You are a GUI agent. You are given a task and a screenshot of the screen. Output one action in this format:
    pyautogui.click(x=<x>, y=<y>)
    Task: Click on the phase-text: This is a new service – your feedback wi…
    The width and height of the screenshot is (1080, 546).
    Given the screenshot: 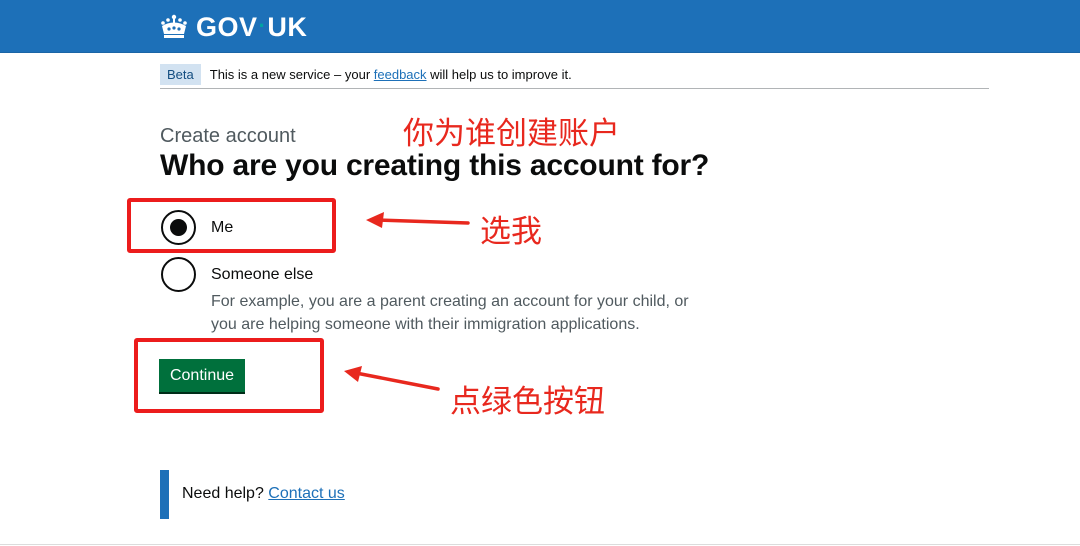 What is the action you would take?
    pyautogui.click(x=391, y=74)
    